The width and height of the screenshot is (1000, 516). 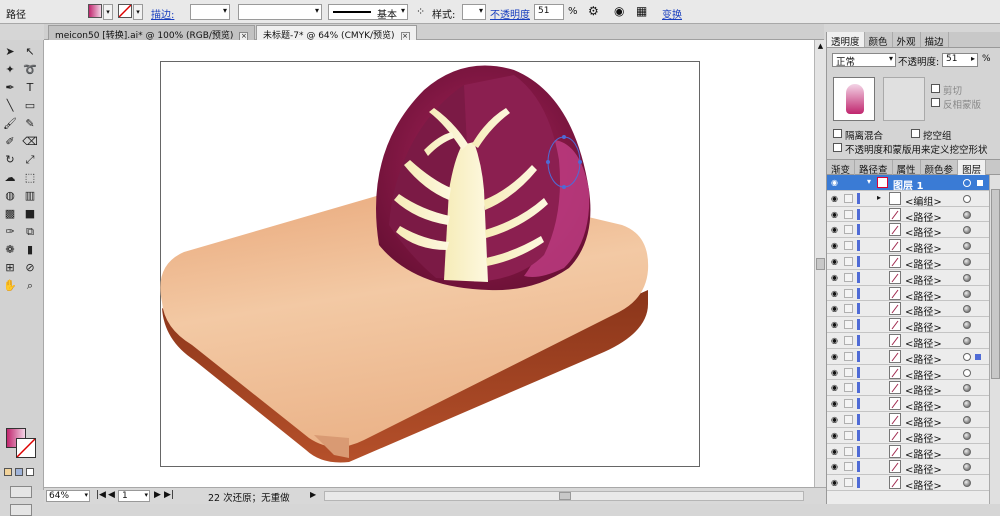 What do you see at coordinates (152, 33) in the screenshot?
I see `doc-tab-meicon50: meicon50 [转换].ai* @ 100% (RGB/预览) ×` at bounding box center [152, 33].